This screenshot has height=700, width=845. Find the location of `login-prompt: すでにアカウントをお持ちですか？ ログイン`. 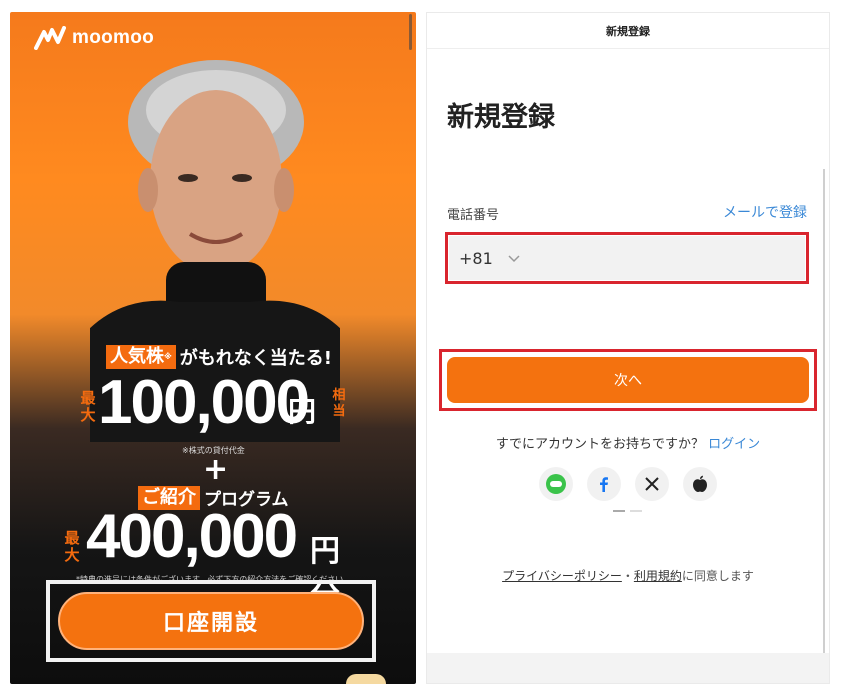

login-prompt: すでにアカウントをお持ちですか？ ログイン is located at coordinates (628, 442).